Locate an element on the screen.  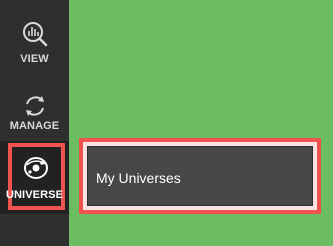
sidebar-item-label: UNIVERSE is located at coordinates (34, 195).